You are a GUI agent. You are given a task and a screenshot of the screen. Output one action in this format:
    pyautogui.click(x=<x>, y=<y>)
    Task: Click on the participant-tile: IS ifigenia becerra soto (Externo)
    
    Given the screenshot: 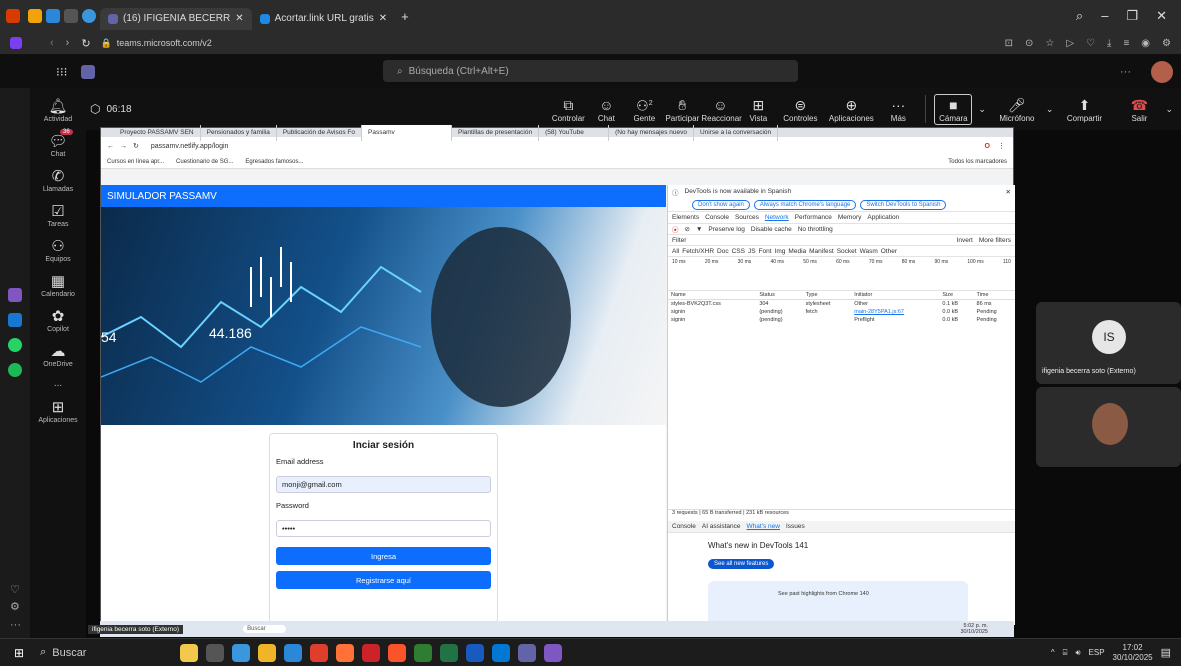 What is the action you would take?
    pyautogui.click(x=1108, y=343)
    